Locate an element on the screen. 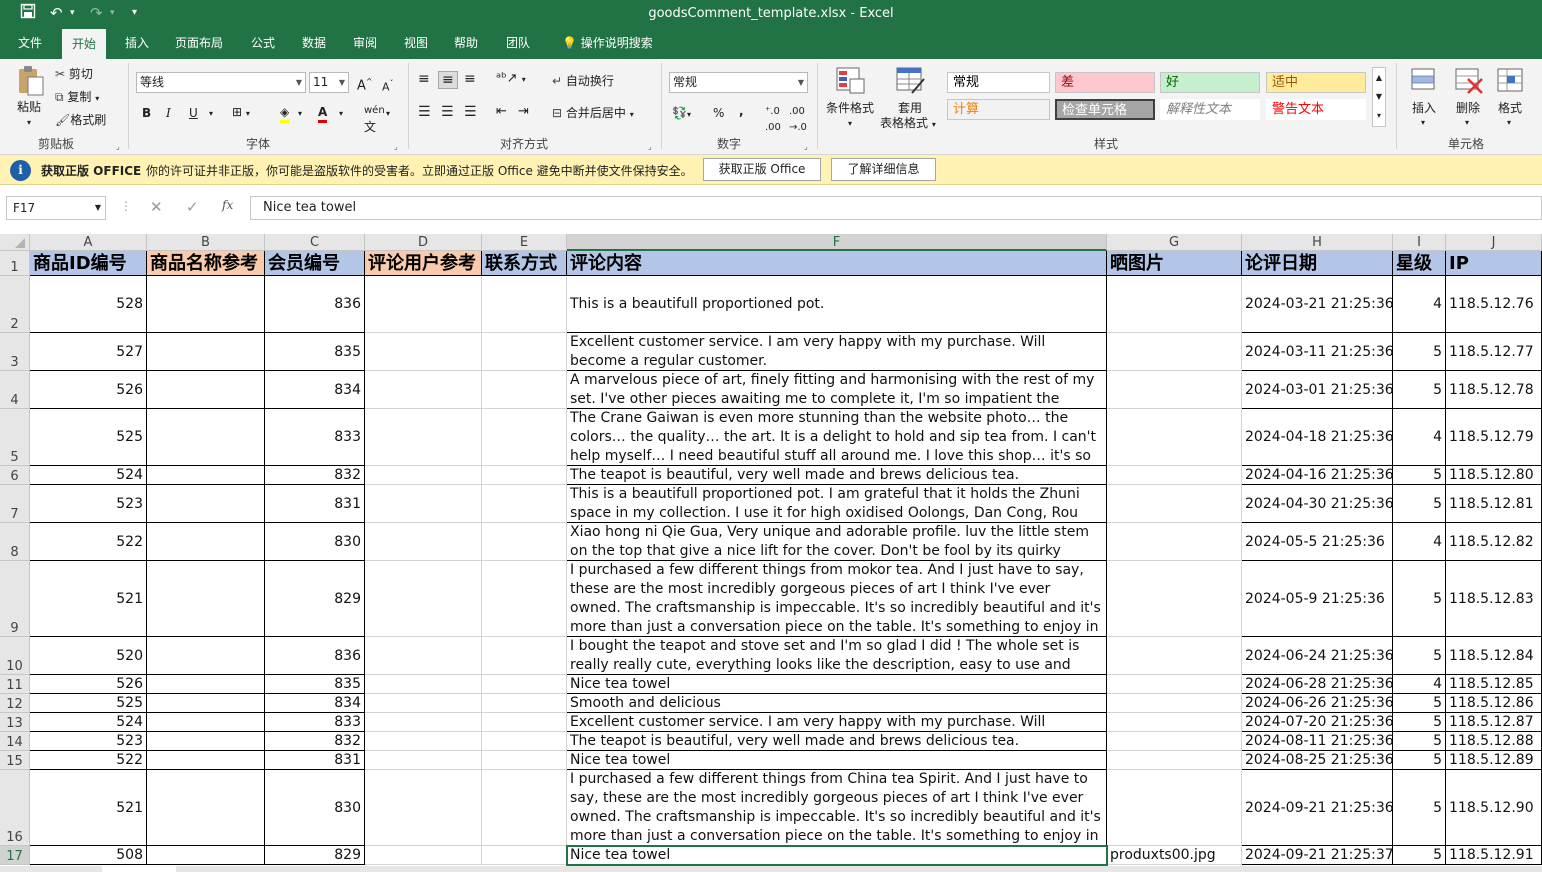 The width and height of the screenshot is (1542, 872). cell-F15: Nice tea towel is located at coordinates (837, 760).